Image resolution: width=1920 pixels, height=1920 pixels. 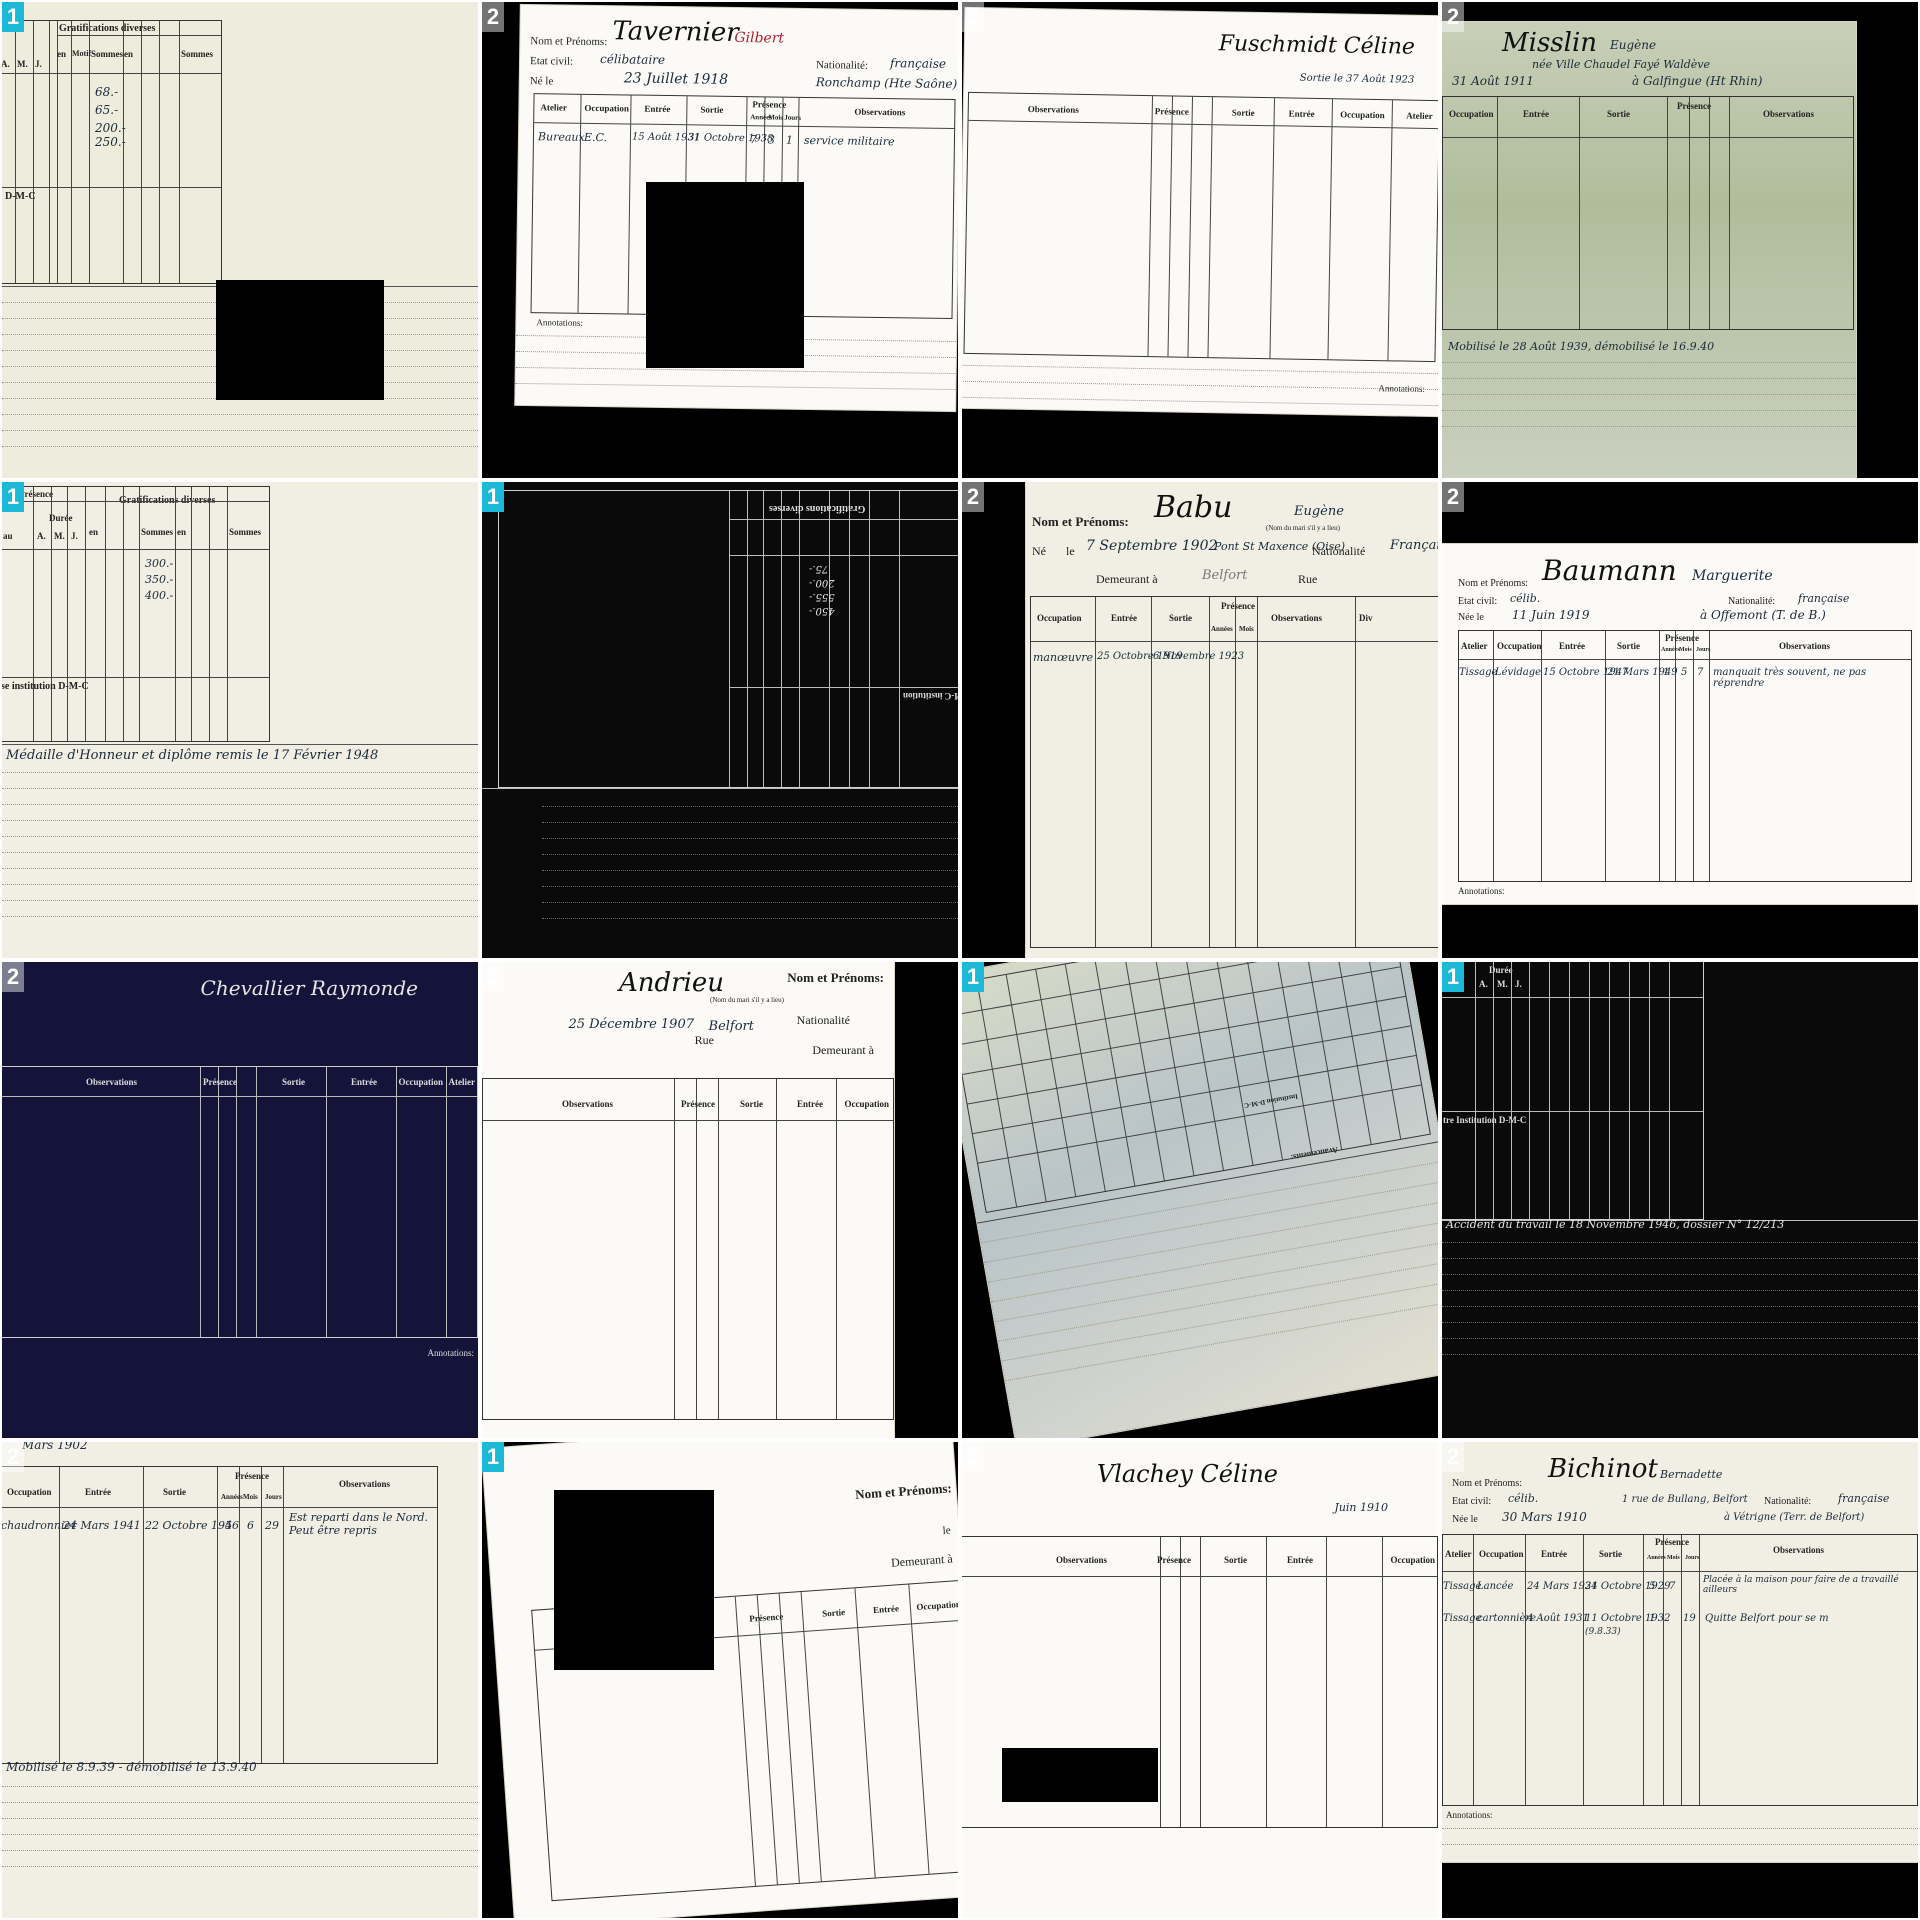 What do you see at coordinates (1549, 43) in the screenshot?
I see `surname: Misslin` at bounding box center [1549, 43].